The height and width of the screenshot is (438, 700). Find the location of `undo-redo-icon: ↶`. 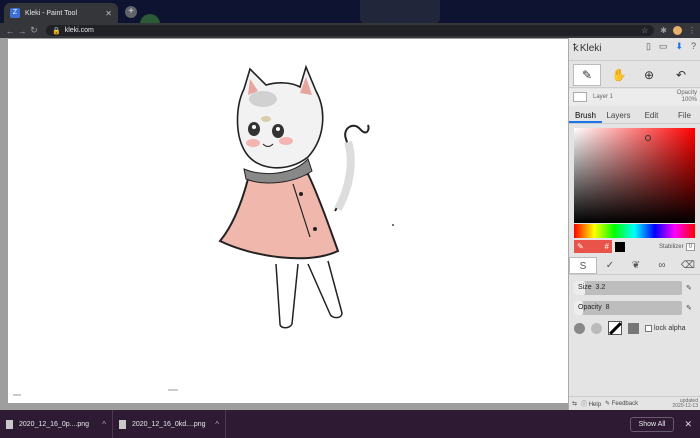

undo-redo-icon: ↶ is located at coordinates (681, 75).